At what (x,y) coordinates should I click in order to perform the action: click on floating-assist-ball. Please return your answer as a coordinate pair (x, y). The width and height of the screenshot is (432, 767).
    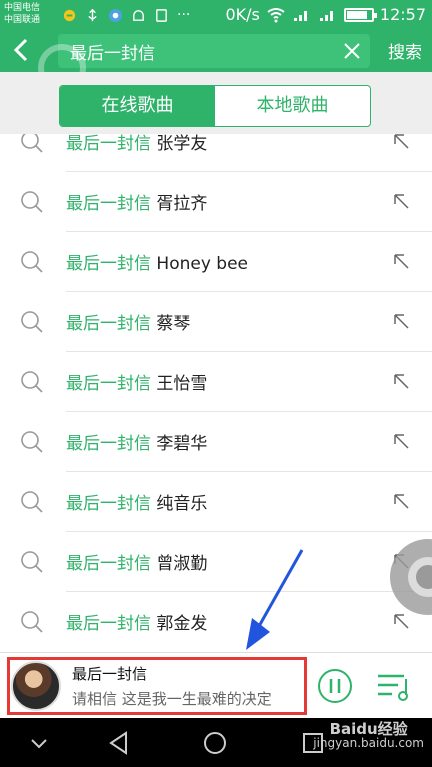
    Looking at the image, I should click on (410, 577).